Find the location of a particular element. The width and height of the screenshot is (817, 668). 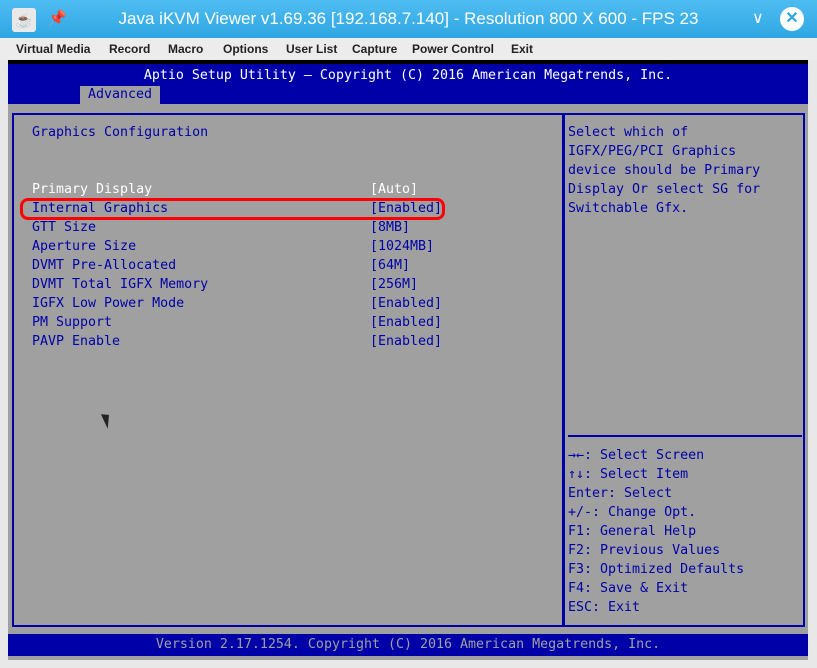

help-text-line: Switchable Gfx. is located at coordinates (628, 208).